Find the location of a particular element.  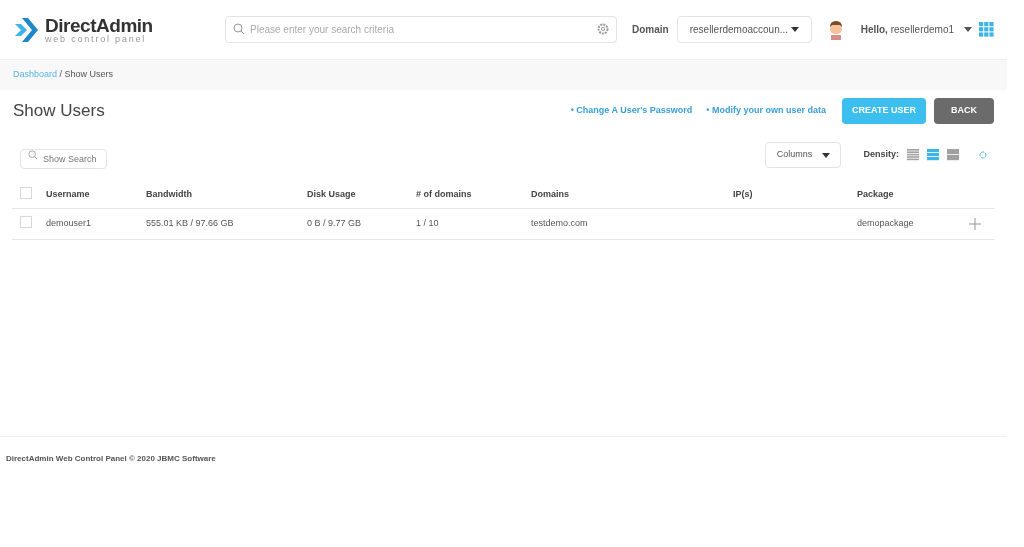

table-search-field: Show Search is located at coordinates (63, 159).